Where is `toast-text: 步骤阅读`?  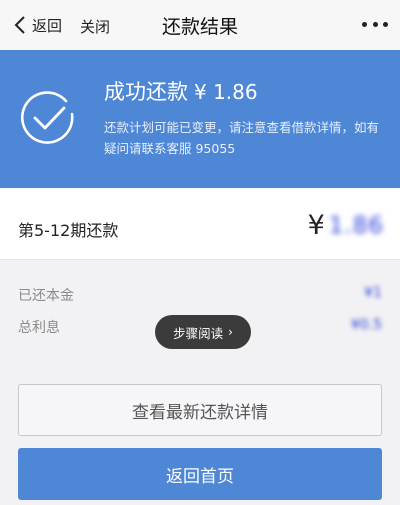
toast-text: 步骤阅读 is located at coordinates (198, 333).